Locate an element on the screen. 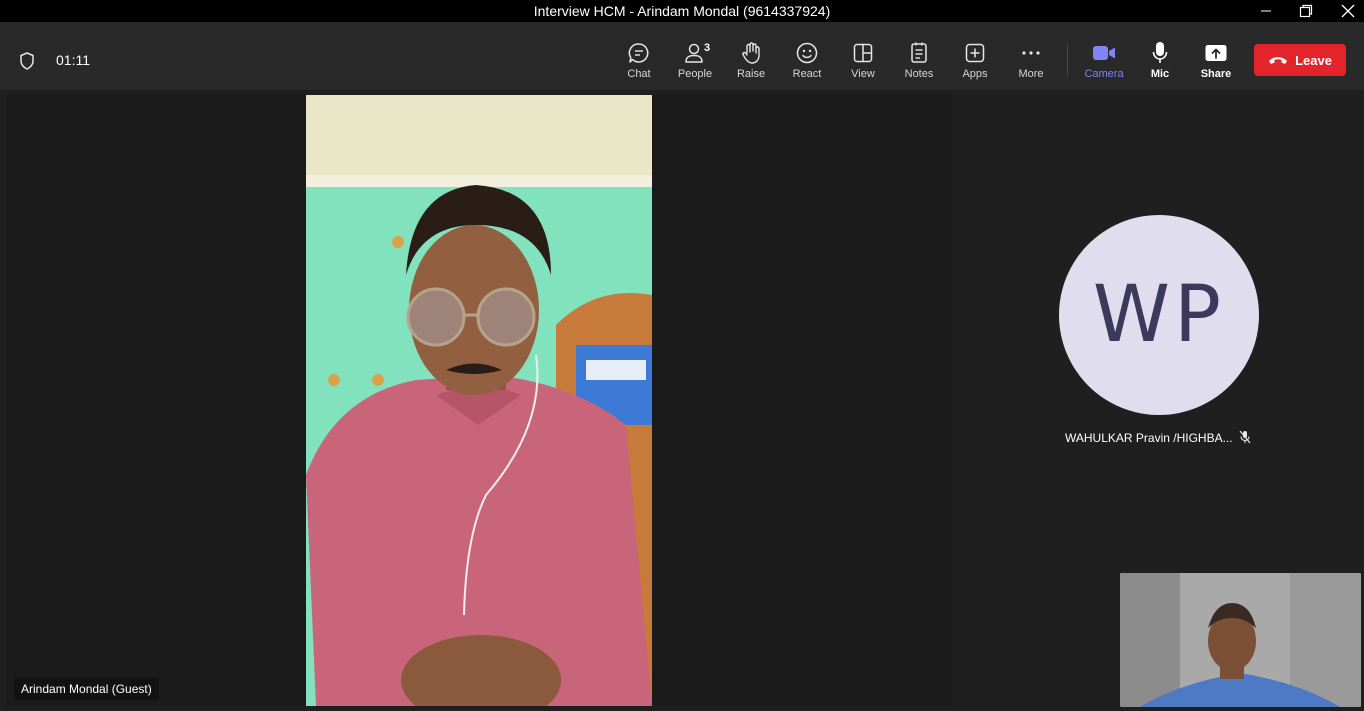  more-button: More is located at coordinates (1031, 64).